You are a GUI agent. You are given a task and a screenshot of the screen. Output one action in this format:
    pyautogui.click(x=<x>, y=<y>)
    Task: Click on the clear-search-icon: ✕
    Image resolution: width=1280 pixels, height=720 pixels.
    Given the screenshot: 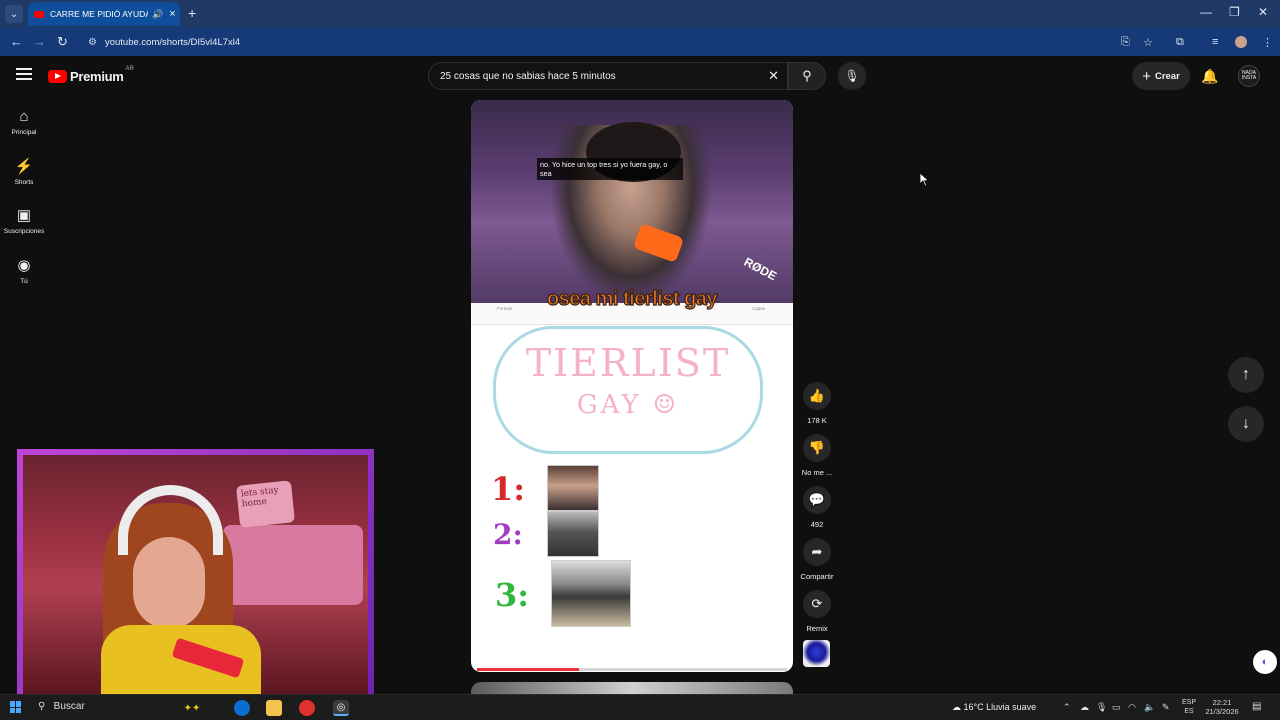 What is the action you would take?
    pyautogui.click(x=773, y=76)
    